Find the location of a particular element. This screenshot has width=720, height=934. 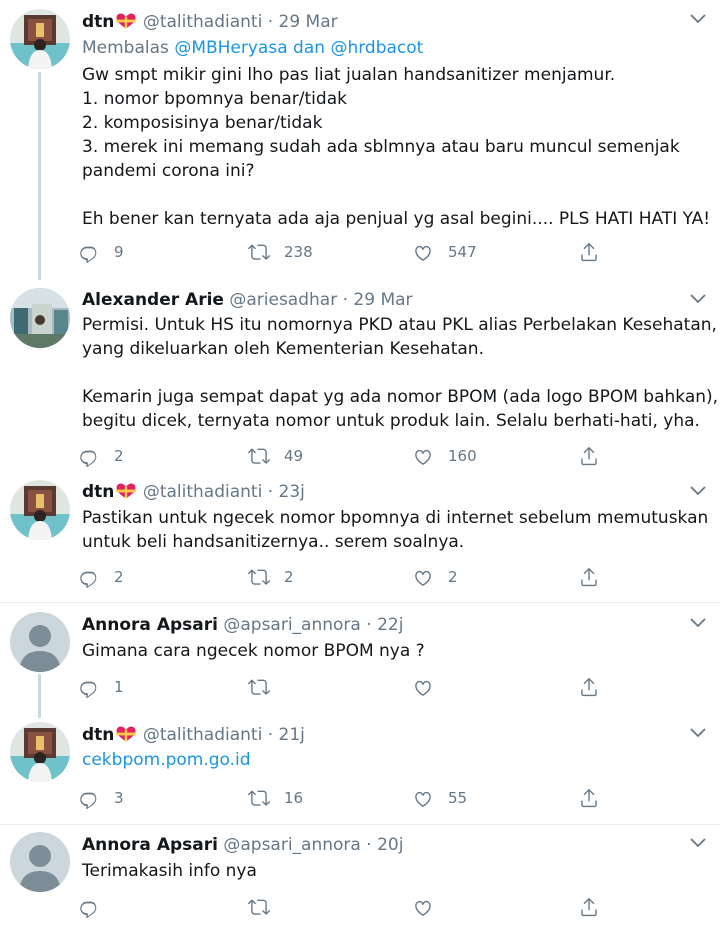

tweet-header: dtn @talithadianti · 29 Mar is located at coordinates (210, 22).